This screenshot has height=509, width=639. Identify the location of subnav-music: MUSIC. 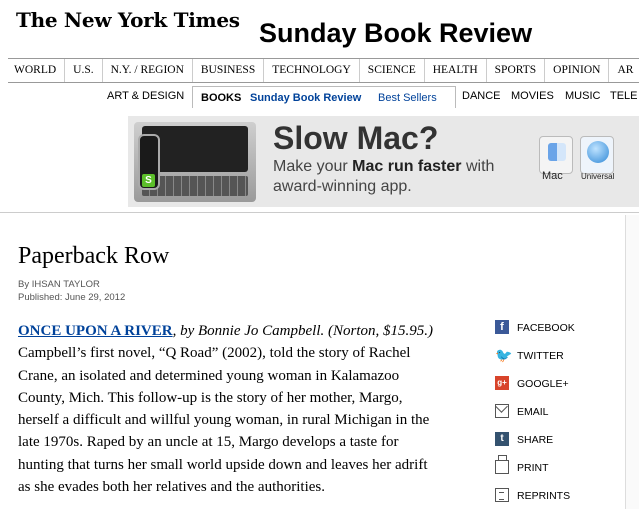
(582, 96).